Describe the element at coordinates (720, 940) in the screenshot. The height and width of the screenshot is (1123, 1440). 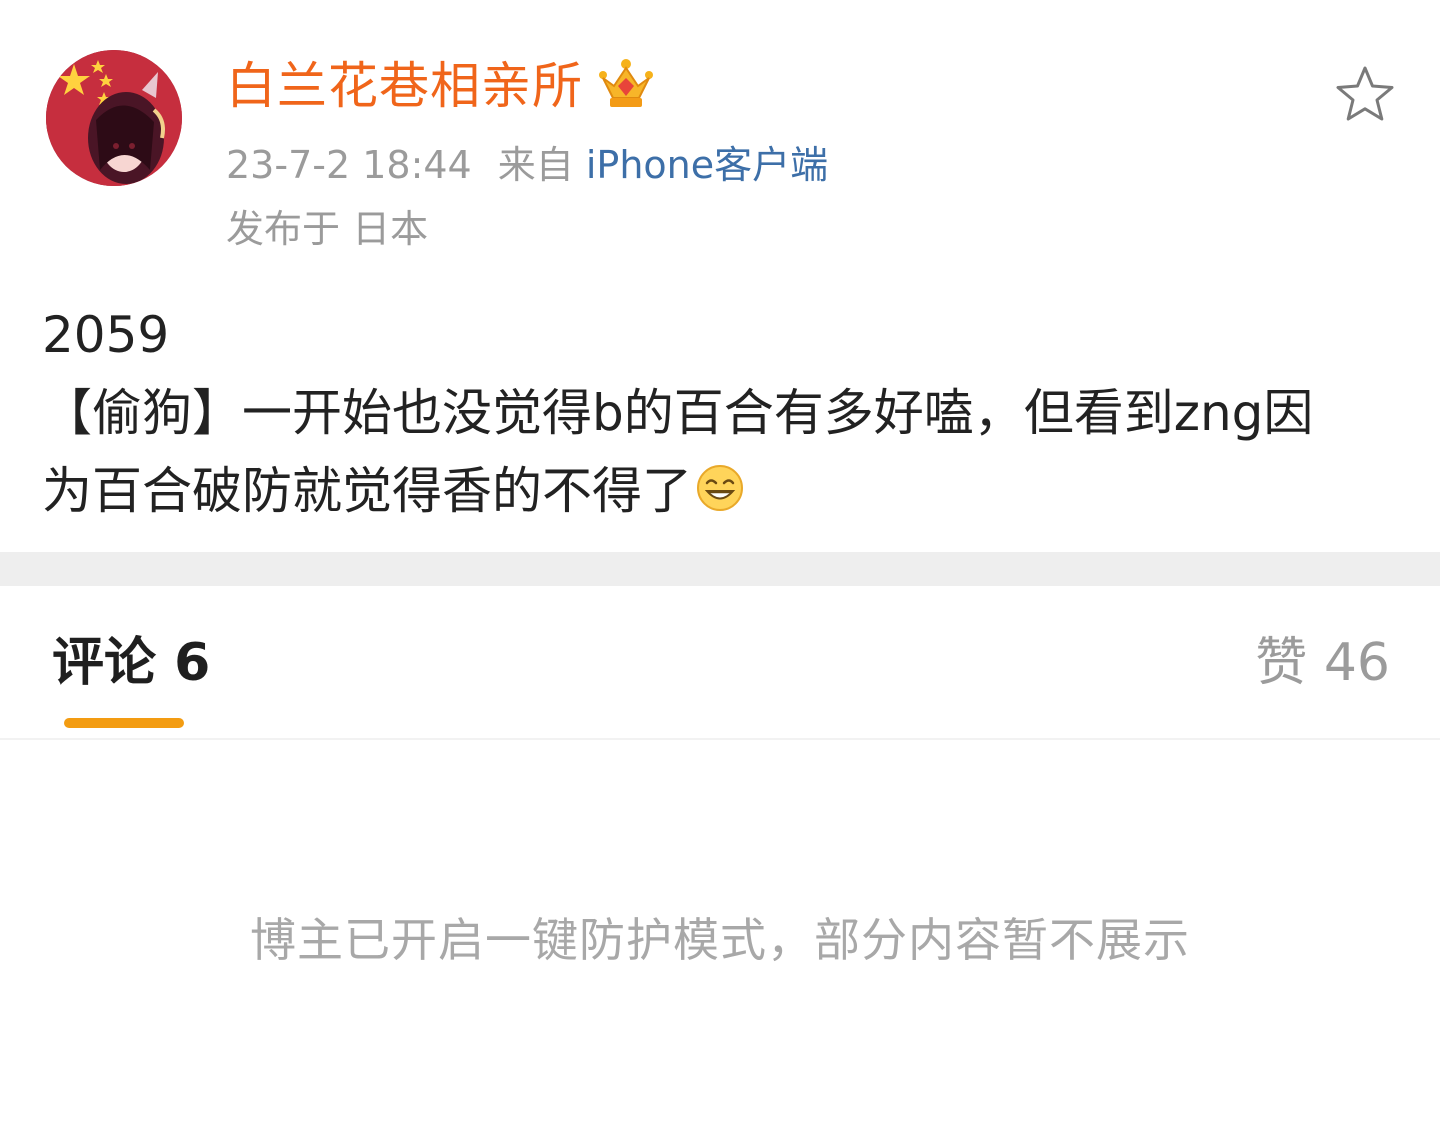
I see `protection-notice: 博主已开启一键防护模式，部分内容暂不展示` at that location.